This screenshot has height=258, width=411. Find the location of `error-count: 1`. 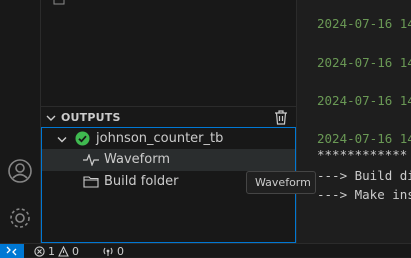

error-count: 1 is located at coordinates (51, 251).